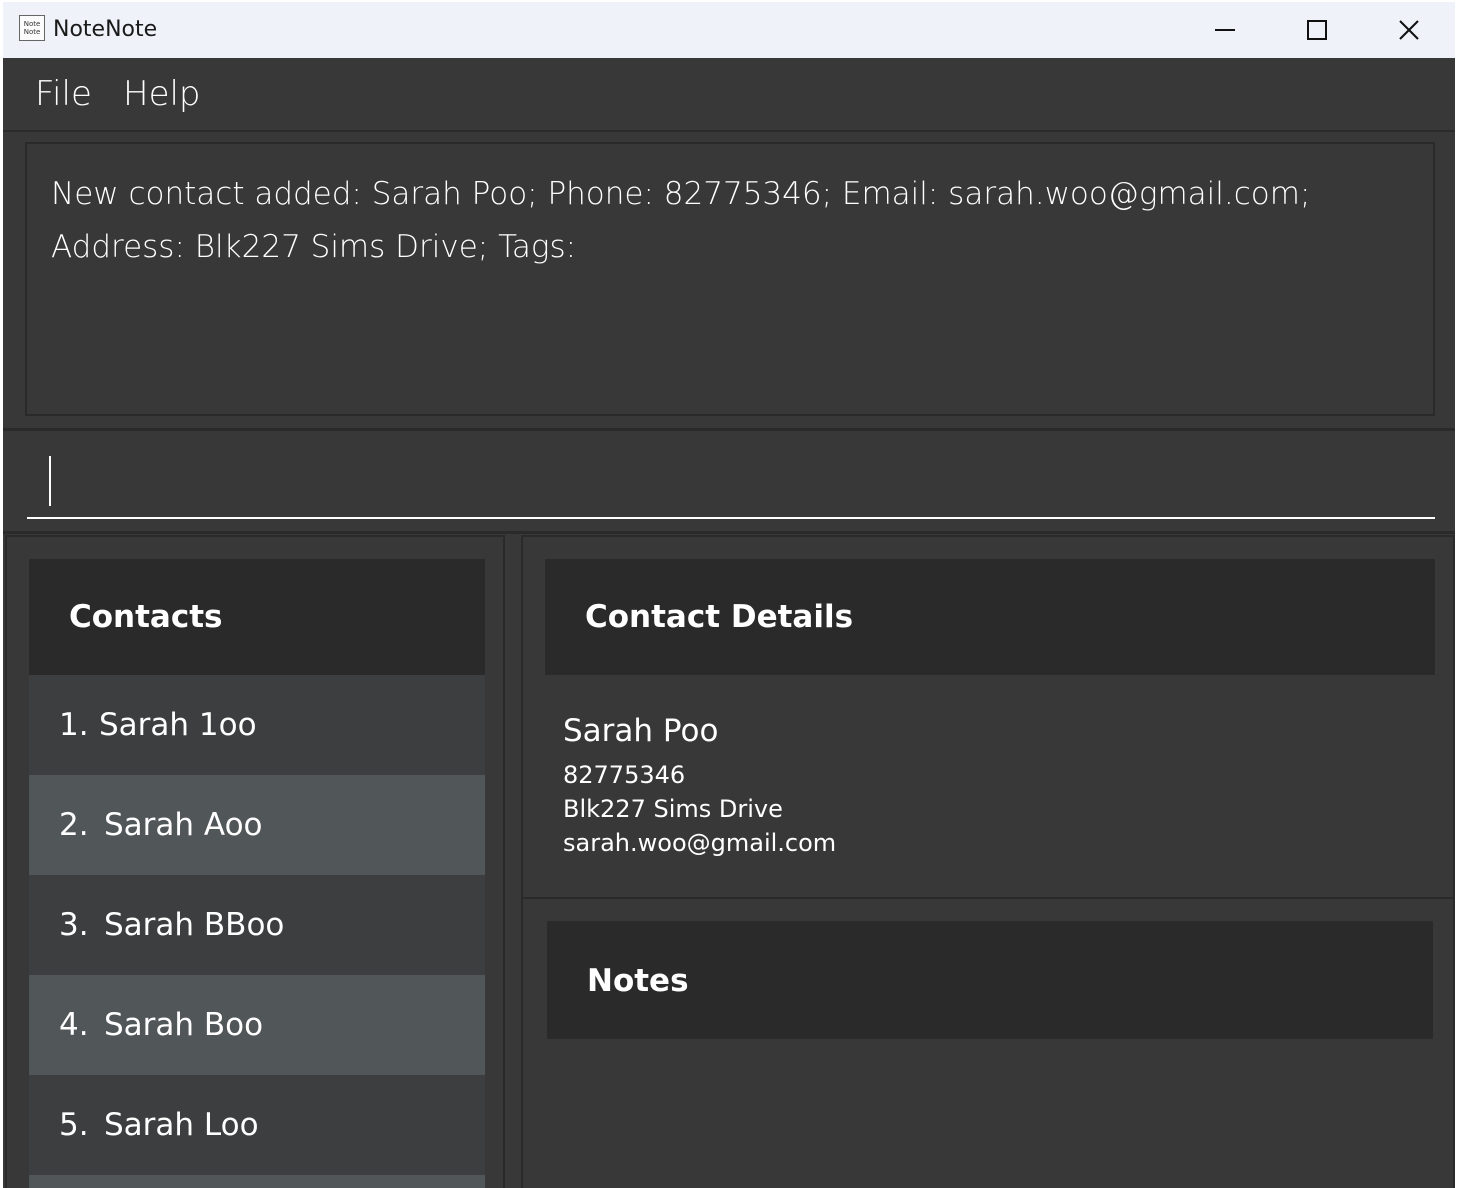  I want to click on contact-list-item: 2. Sarah Aoo, so click(257, 825).